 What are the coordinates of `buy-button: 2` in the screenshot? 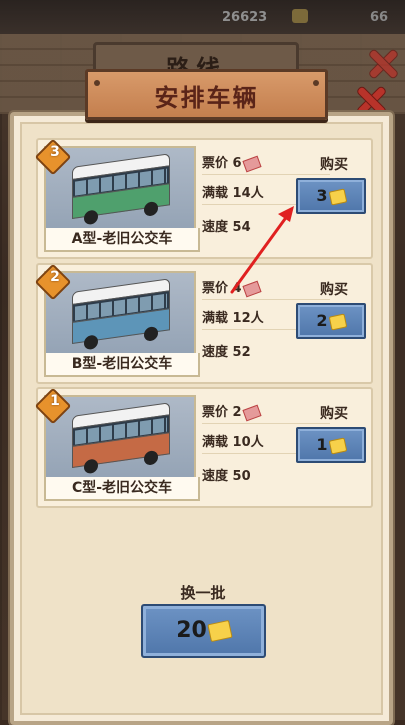 It's located at (331, 321).